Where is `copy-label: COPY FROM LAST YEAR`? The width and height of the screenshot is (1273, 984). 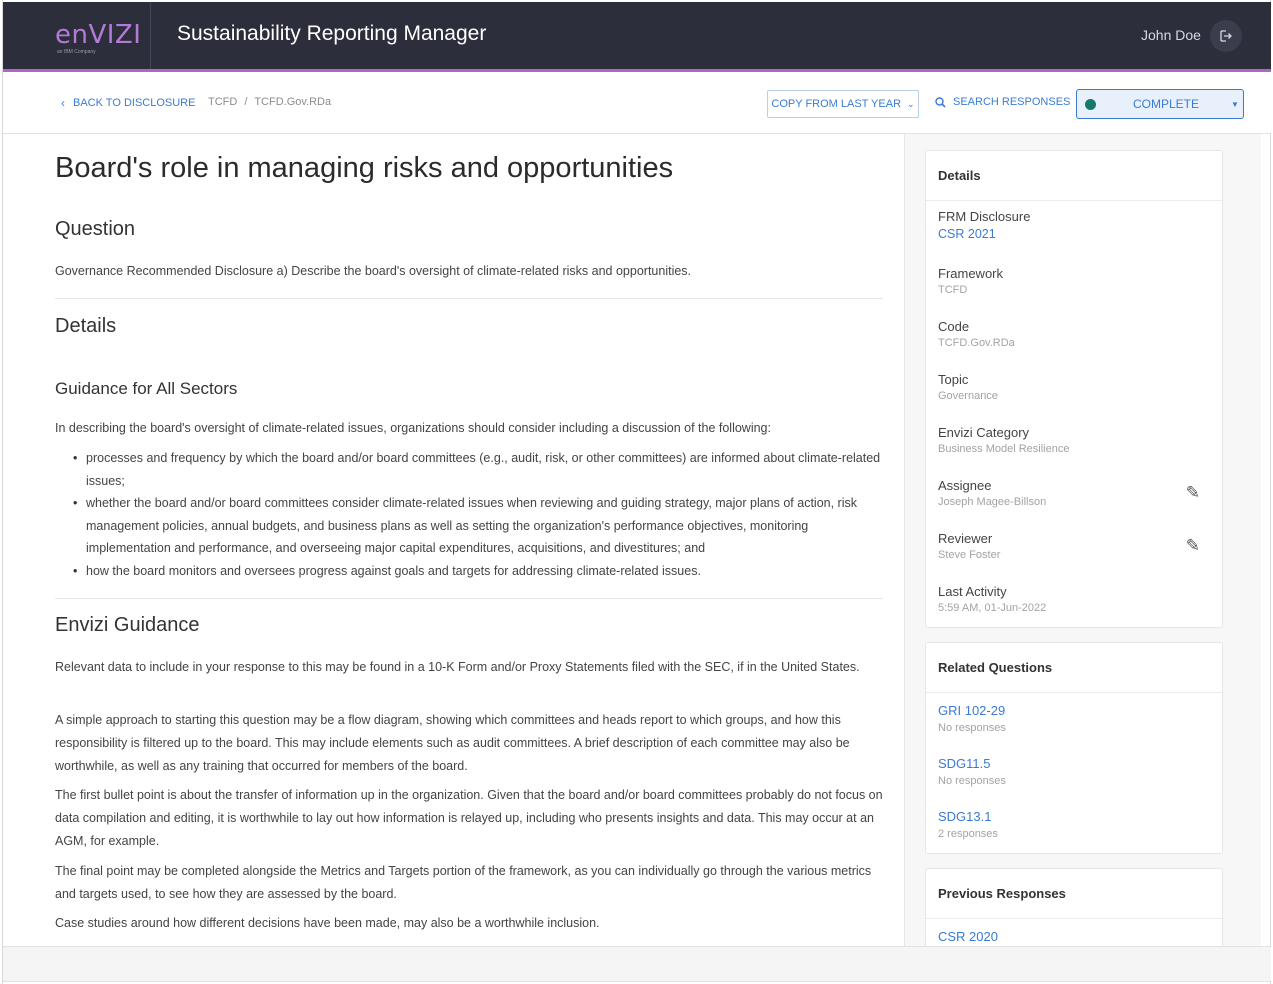
copy-label: COPY FROM LAST YEAR is located at coordinates (836, 104).